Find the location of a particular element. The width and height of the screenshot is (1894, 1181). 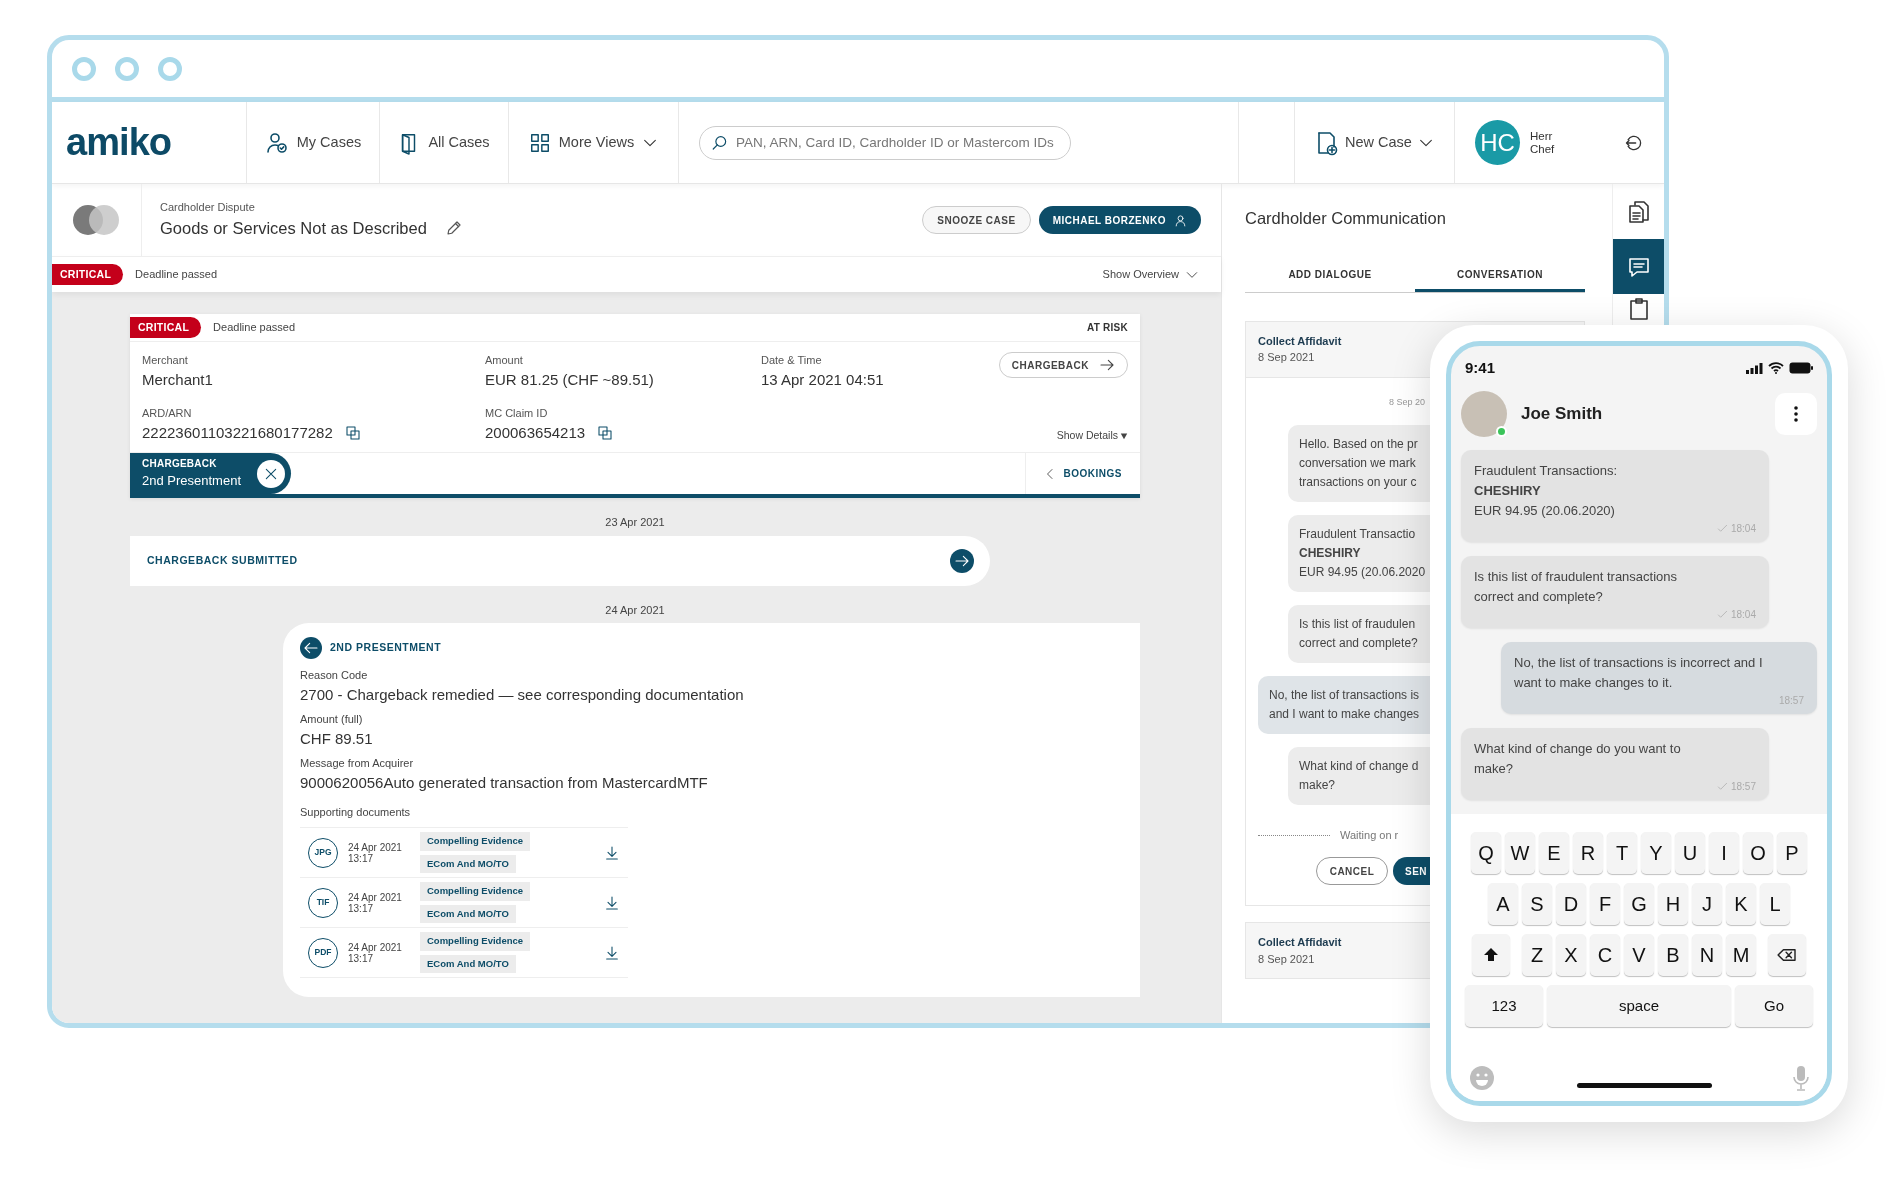

edit-button is located at coordinates (453, 228).